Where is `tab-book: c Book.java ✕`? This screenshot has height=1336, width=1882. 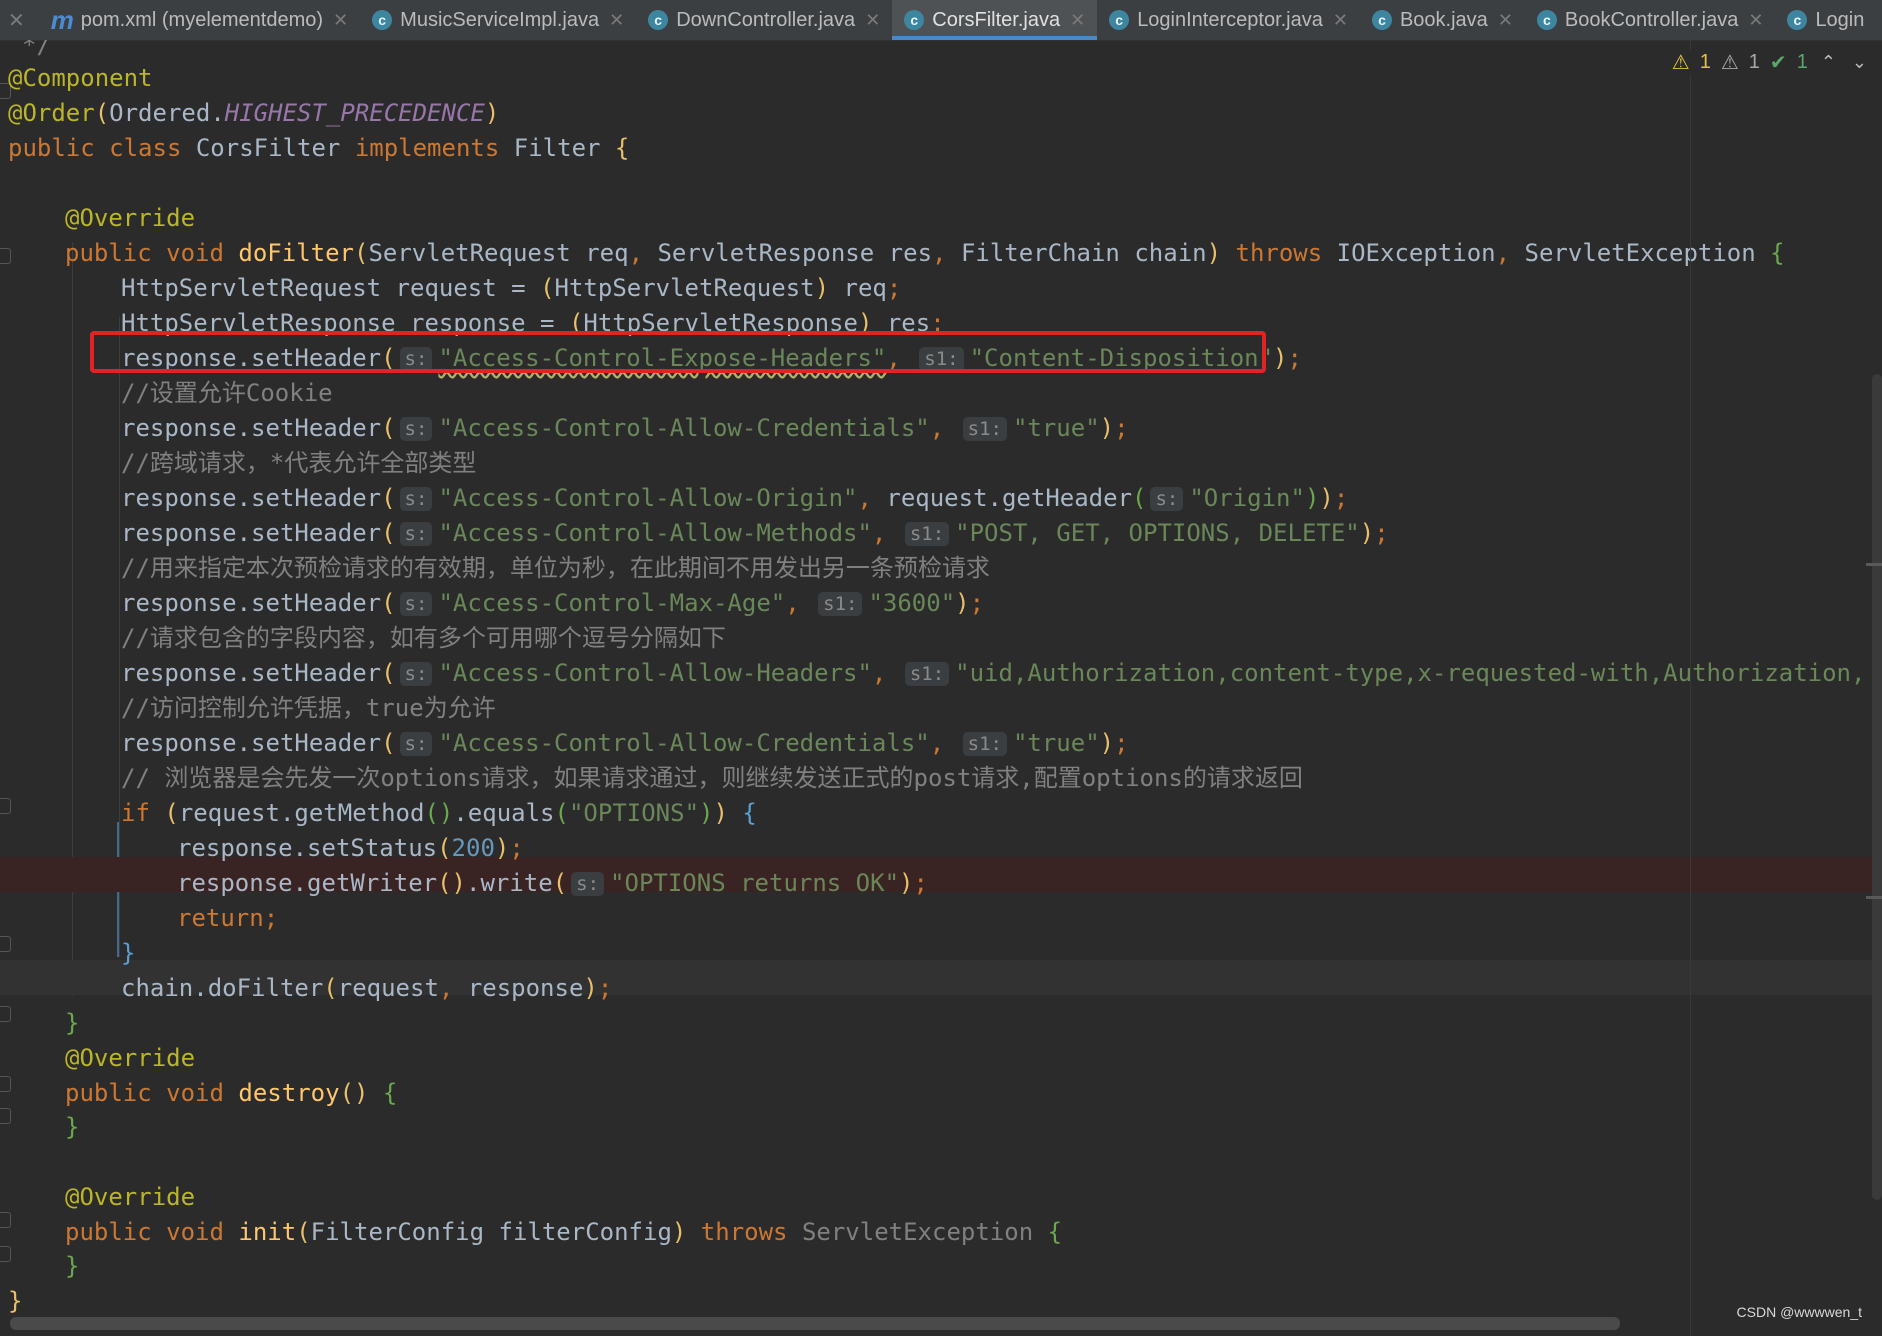
tab-book: c Book.java ✕ is located at coordinates (1442, 20).